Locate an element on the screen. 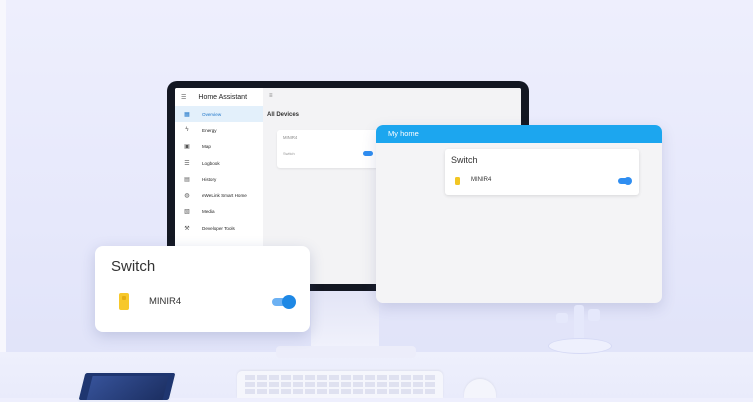  sidebar-item-developer-tools: ⚒ Developer Tools is located at coordinates (219, 228).